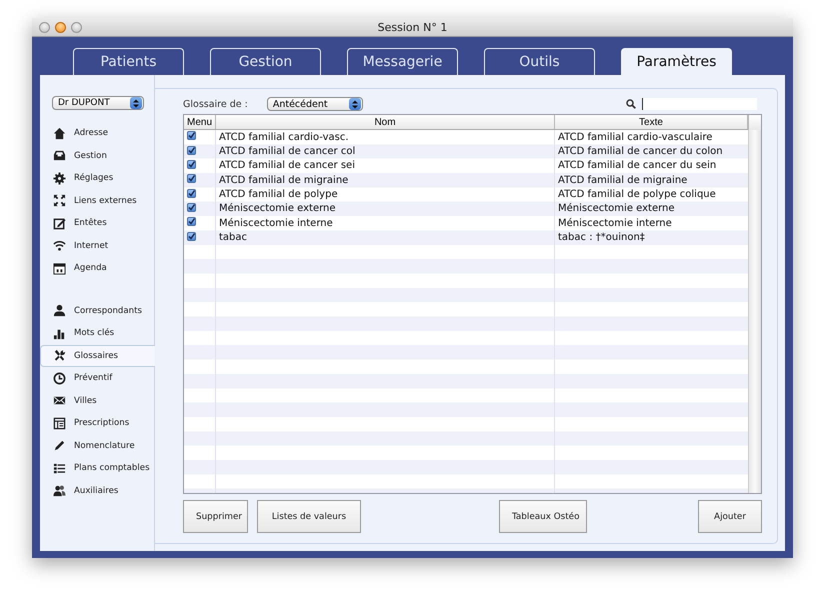 This screenshot has height=602, width=825. I want to click on name-cell: ATCD familial de cancer sei, so click(287, 166).